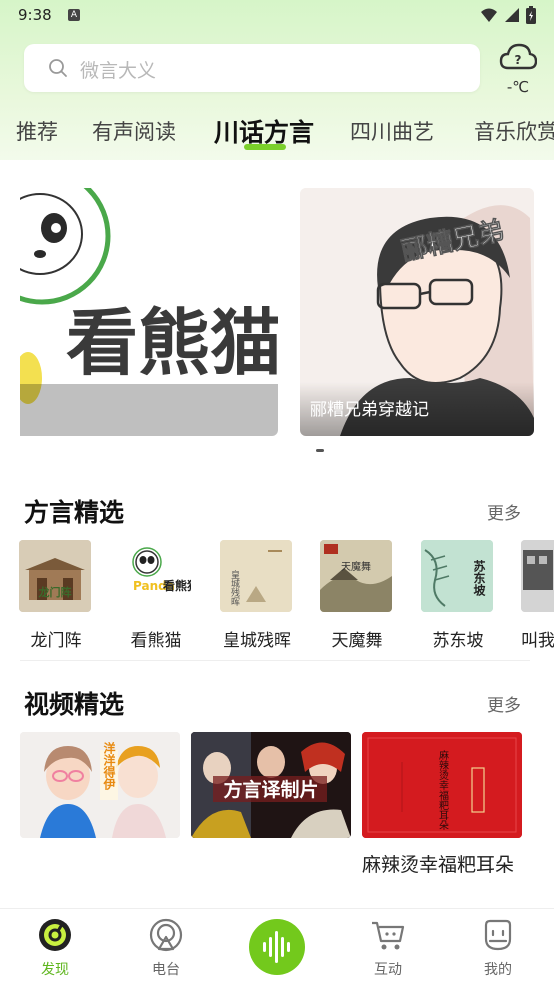 The height and width of the screenshot is (984, 554). I want to click on svg-text: 方言译制片, so click(270, 789).